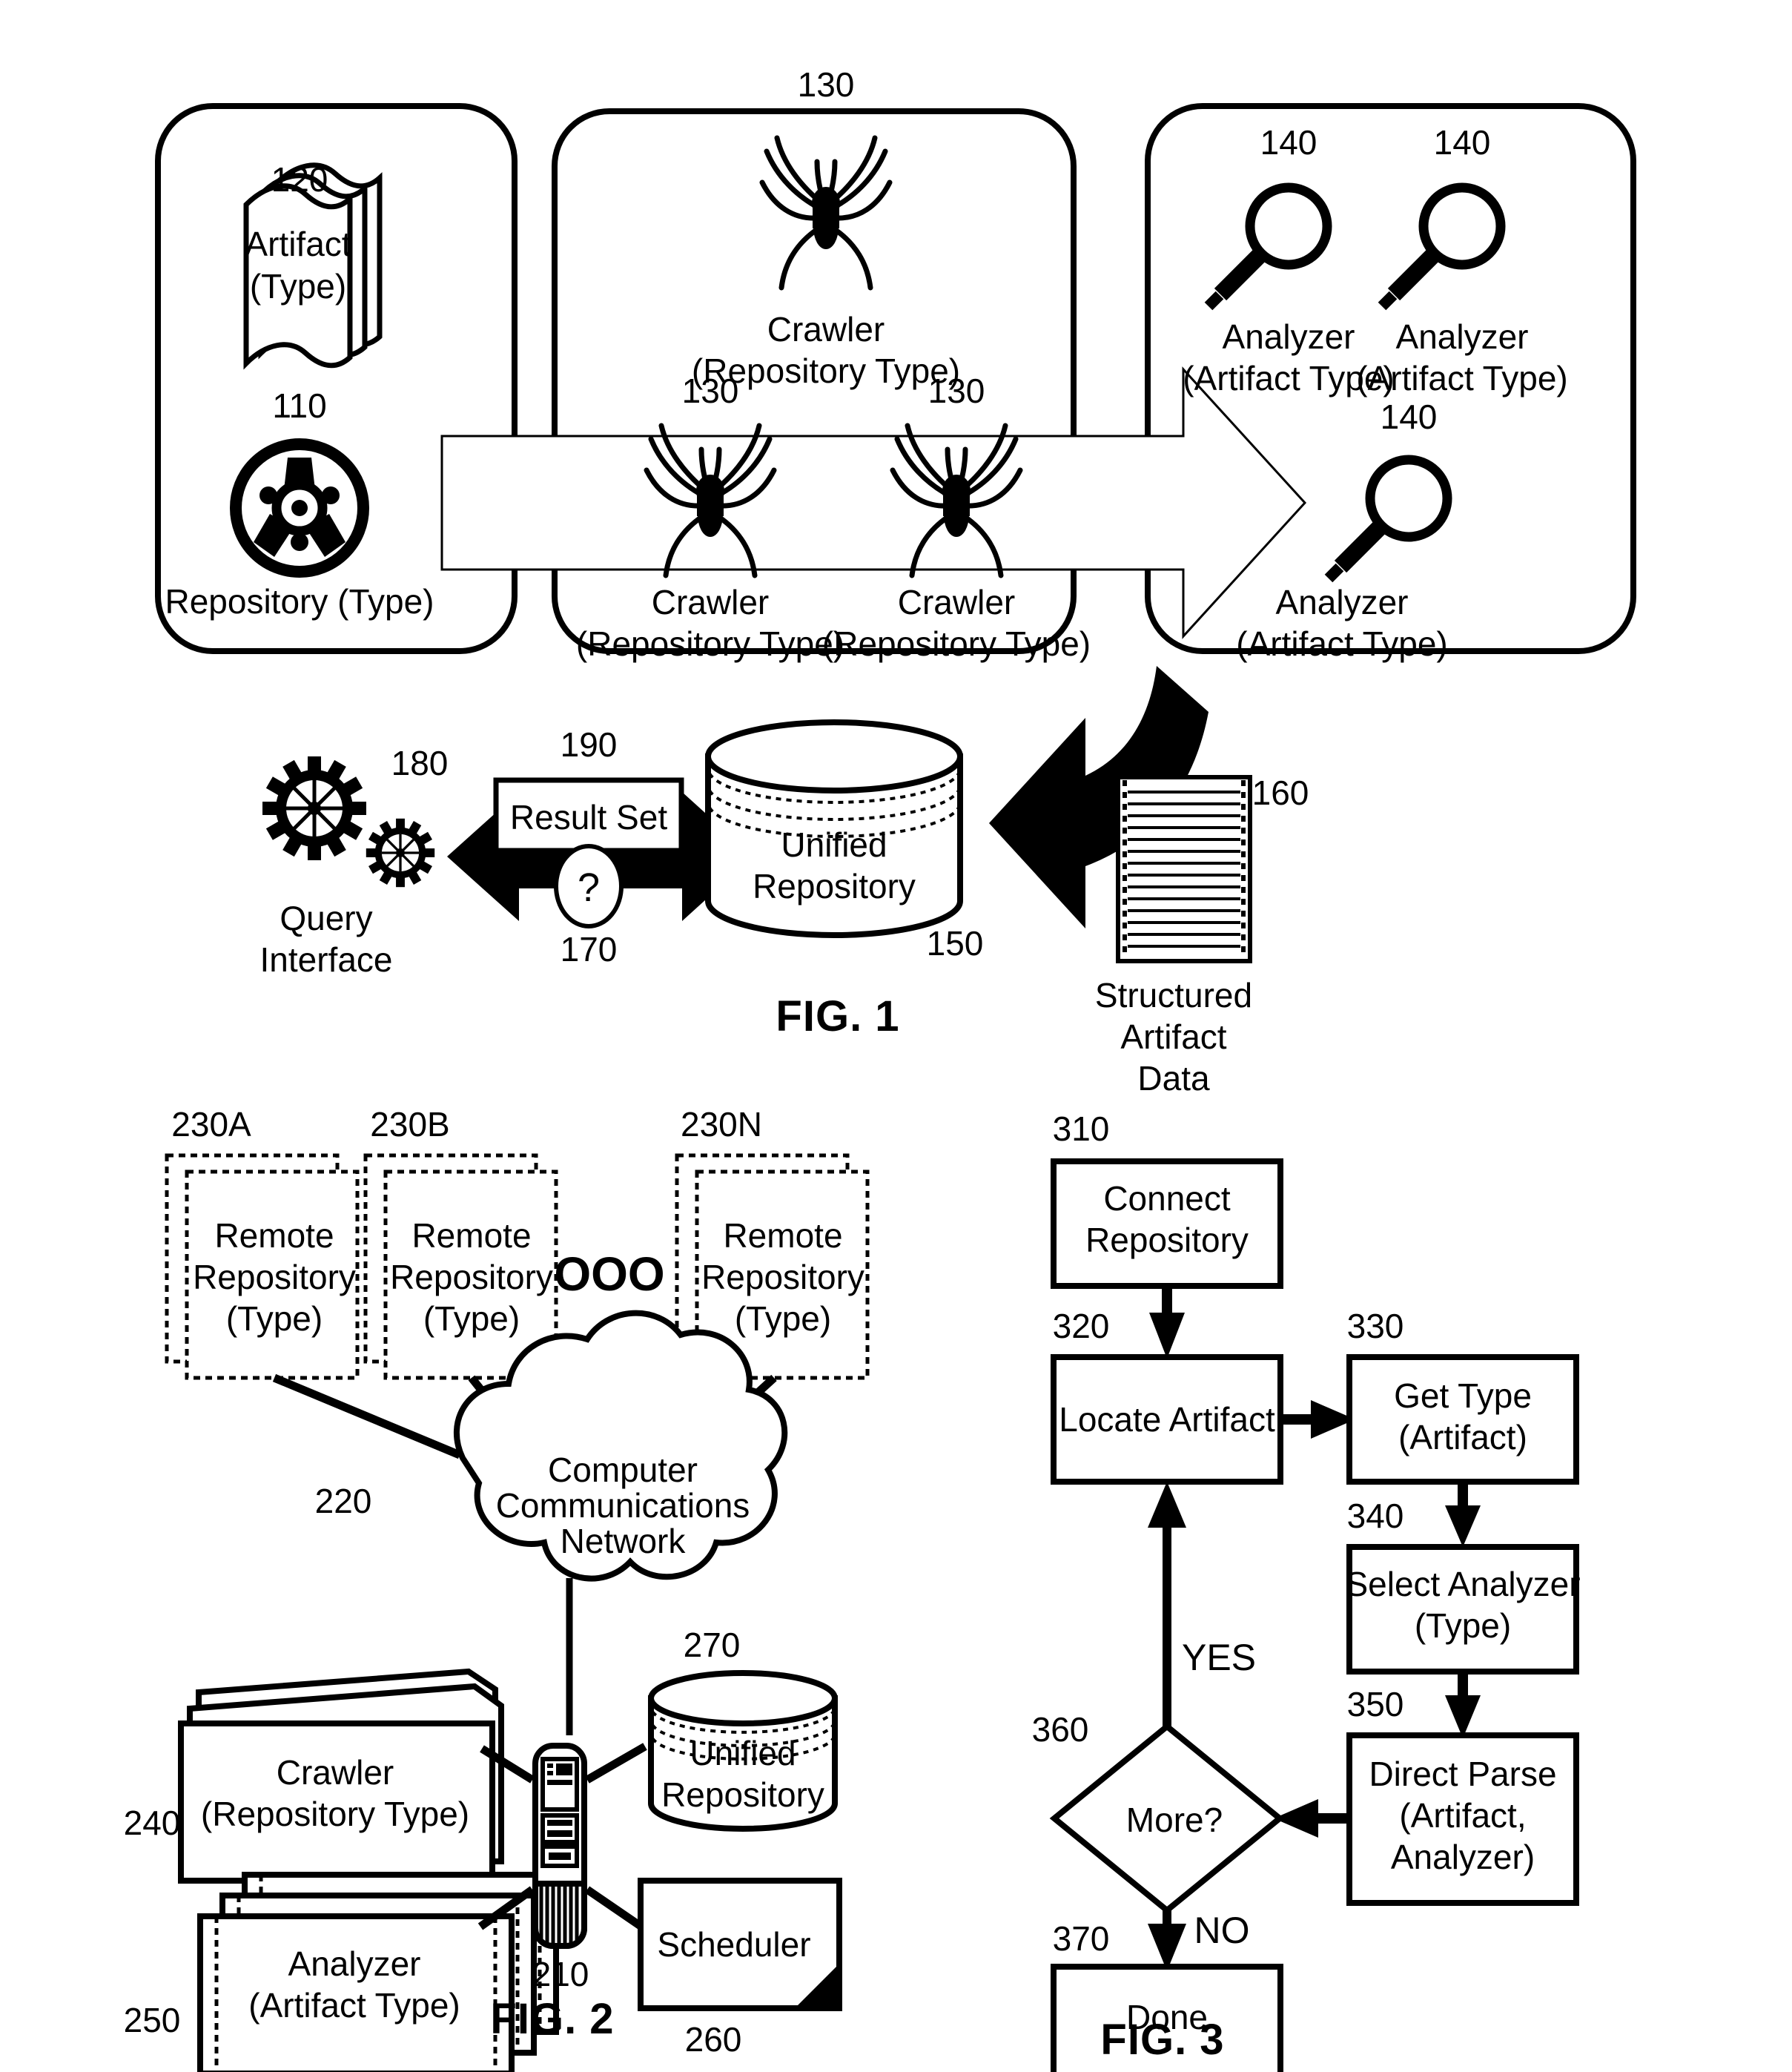 The height and width of the screenshot is (2072, 1792). I want to click on fig1-artifact-ref: 120, so click(299, 179).